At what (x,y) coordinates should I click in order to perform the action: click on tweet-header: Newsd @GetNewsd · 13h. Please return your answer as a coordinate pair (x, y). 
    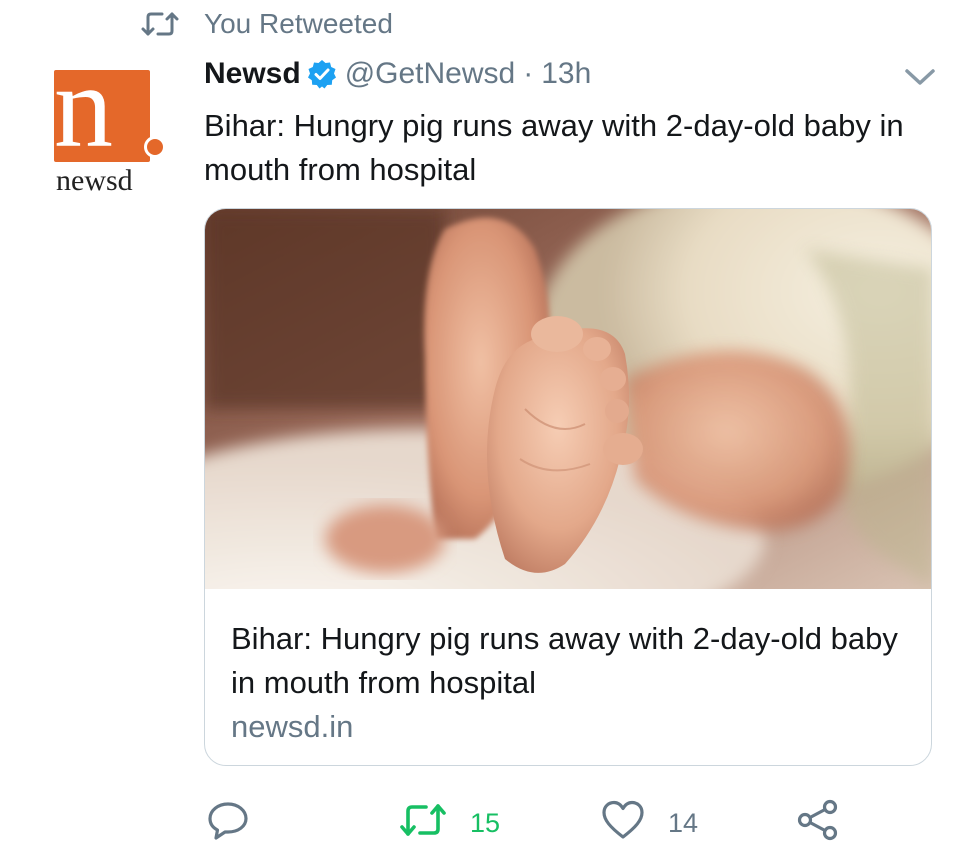
    Looking at the image, I should click on (397, 74).